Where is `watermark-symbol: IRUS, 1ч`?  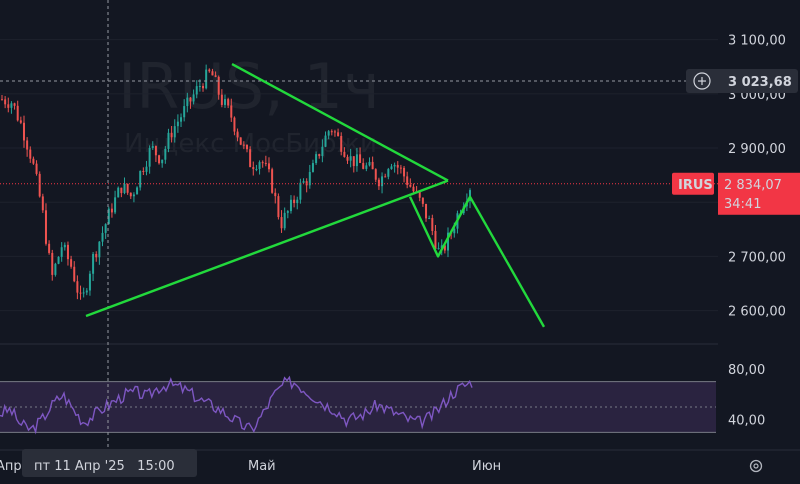 watermark-symbol: IRUS, 1ч is located at coordinates (249, 86).